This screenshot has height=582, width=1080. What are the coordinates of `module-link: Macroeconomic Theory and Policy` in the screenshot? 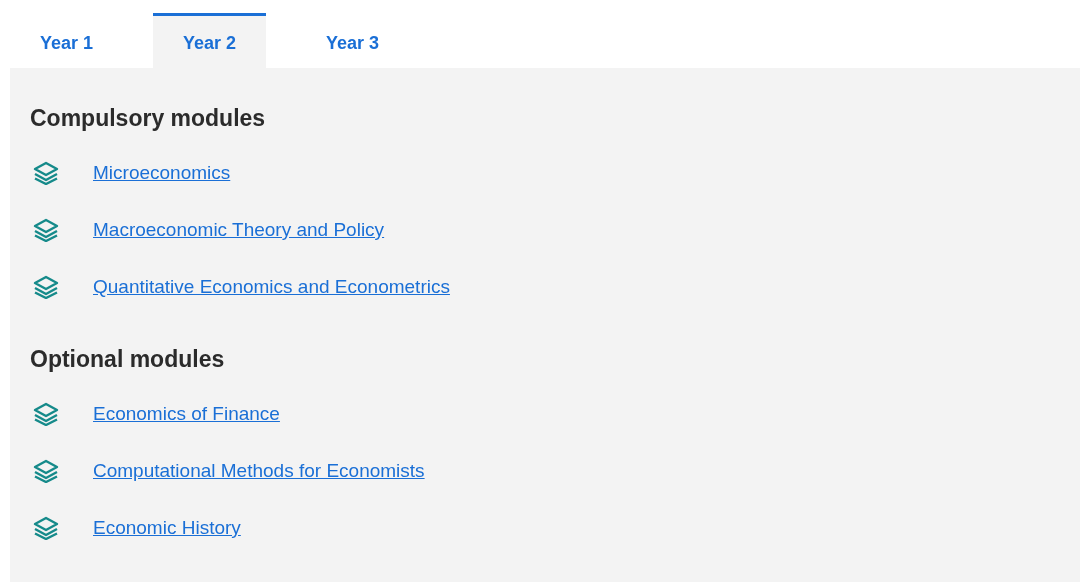 It's located at (239, 230).